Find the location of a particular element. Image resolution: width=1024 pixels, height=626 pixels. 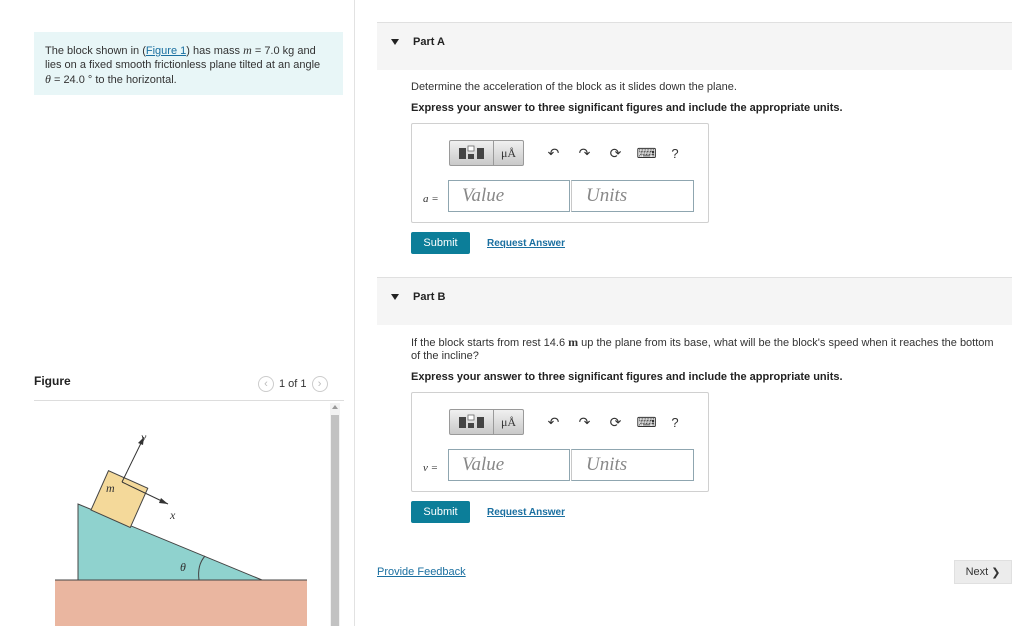

chevron-left-icon: ‹ is located at coordinates (266, 383).